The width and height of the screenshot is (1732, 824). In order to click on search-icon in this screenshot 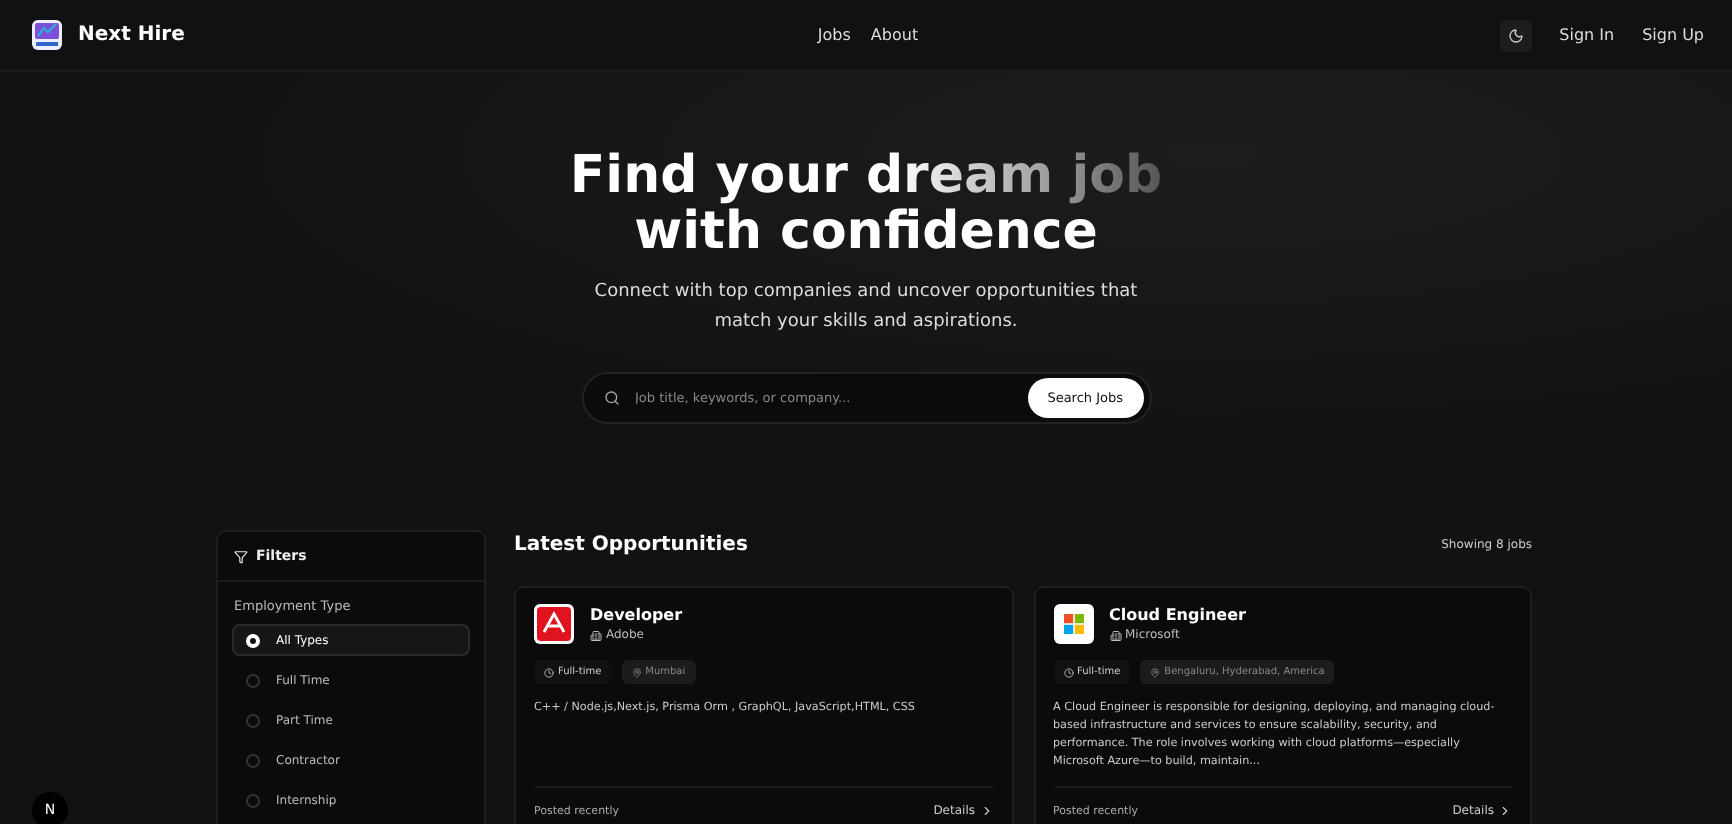, I will do `click(611, 398)`.